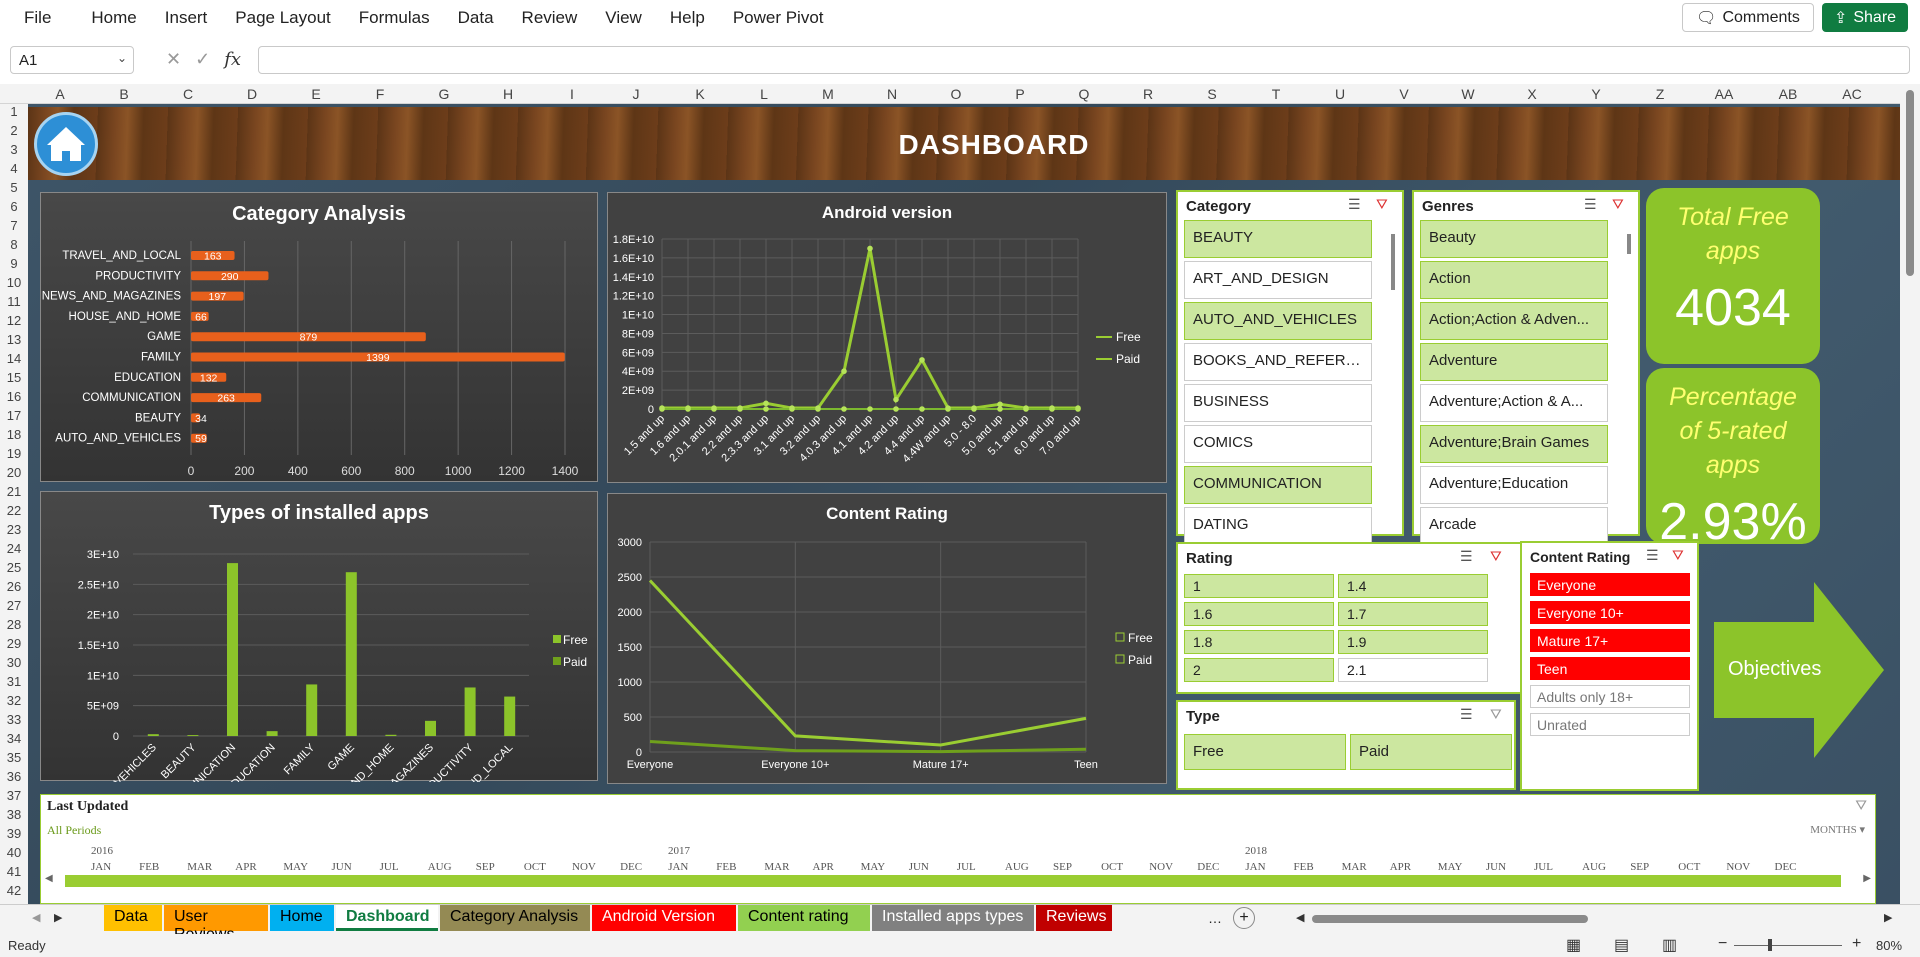 This screenshot has height=957, width=1920. Describe the element at coordinates (282, 18) in the screenshot. I see `tab-page-layout: Page Layout` at that location.